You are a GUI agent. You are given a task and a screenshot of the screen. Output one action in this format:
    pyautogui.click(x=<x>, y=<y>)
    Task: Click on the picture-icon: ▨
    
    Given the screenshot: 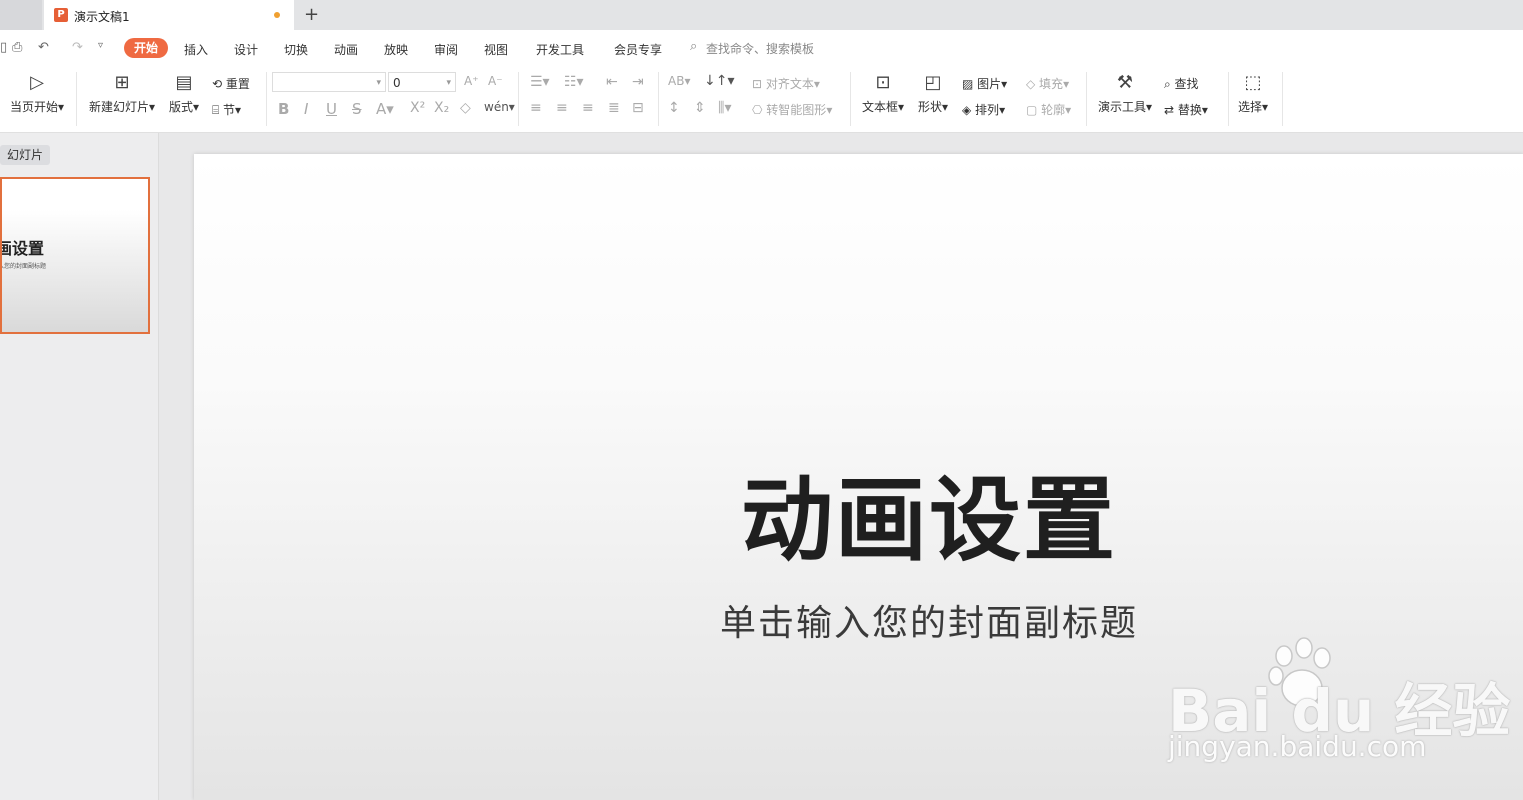 What is the action you would take?
    pyautogui.click(x=970, y=84)
    